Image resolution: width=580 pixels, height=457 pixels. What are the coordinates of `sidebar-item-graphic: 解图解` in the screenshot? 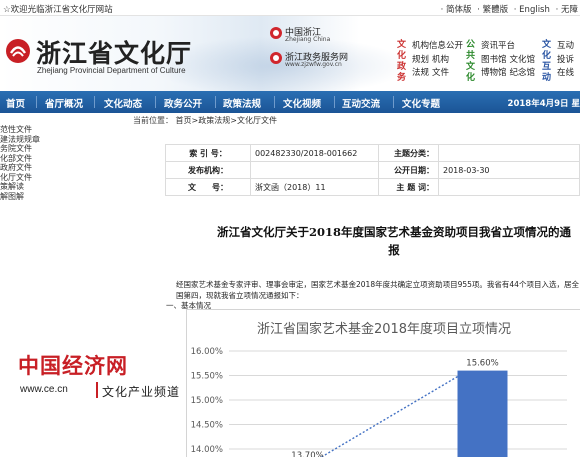 It's located at (26, 197).